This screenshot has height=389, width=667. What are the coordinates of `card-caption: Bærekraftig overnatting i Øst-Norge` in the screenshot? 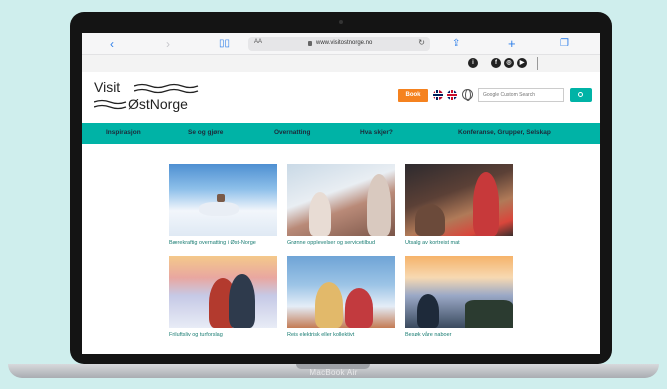 It's located at (223, 243).